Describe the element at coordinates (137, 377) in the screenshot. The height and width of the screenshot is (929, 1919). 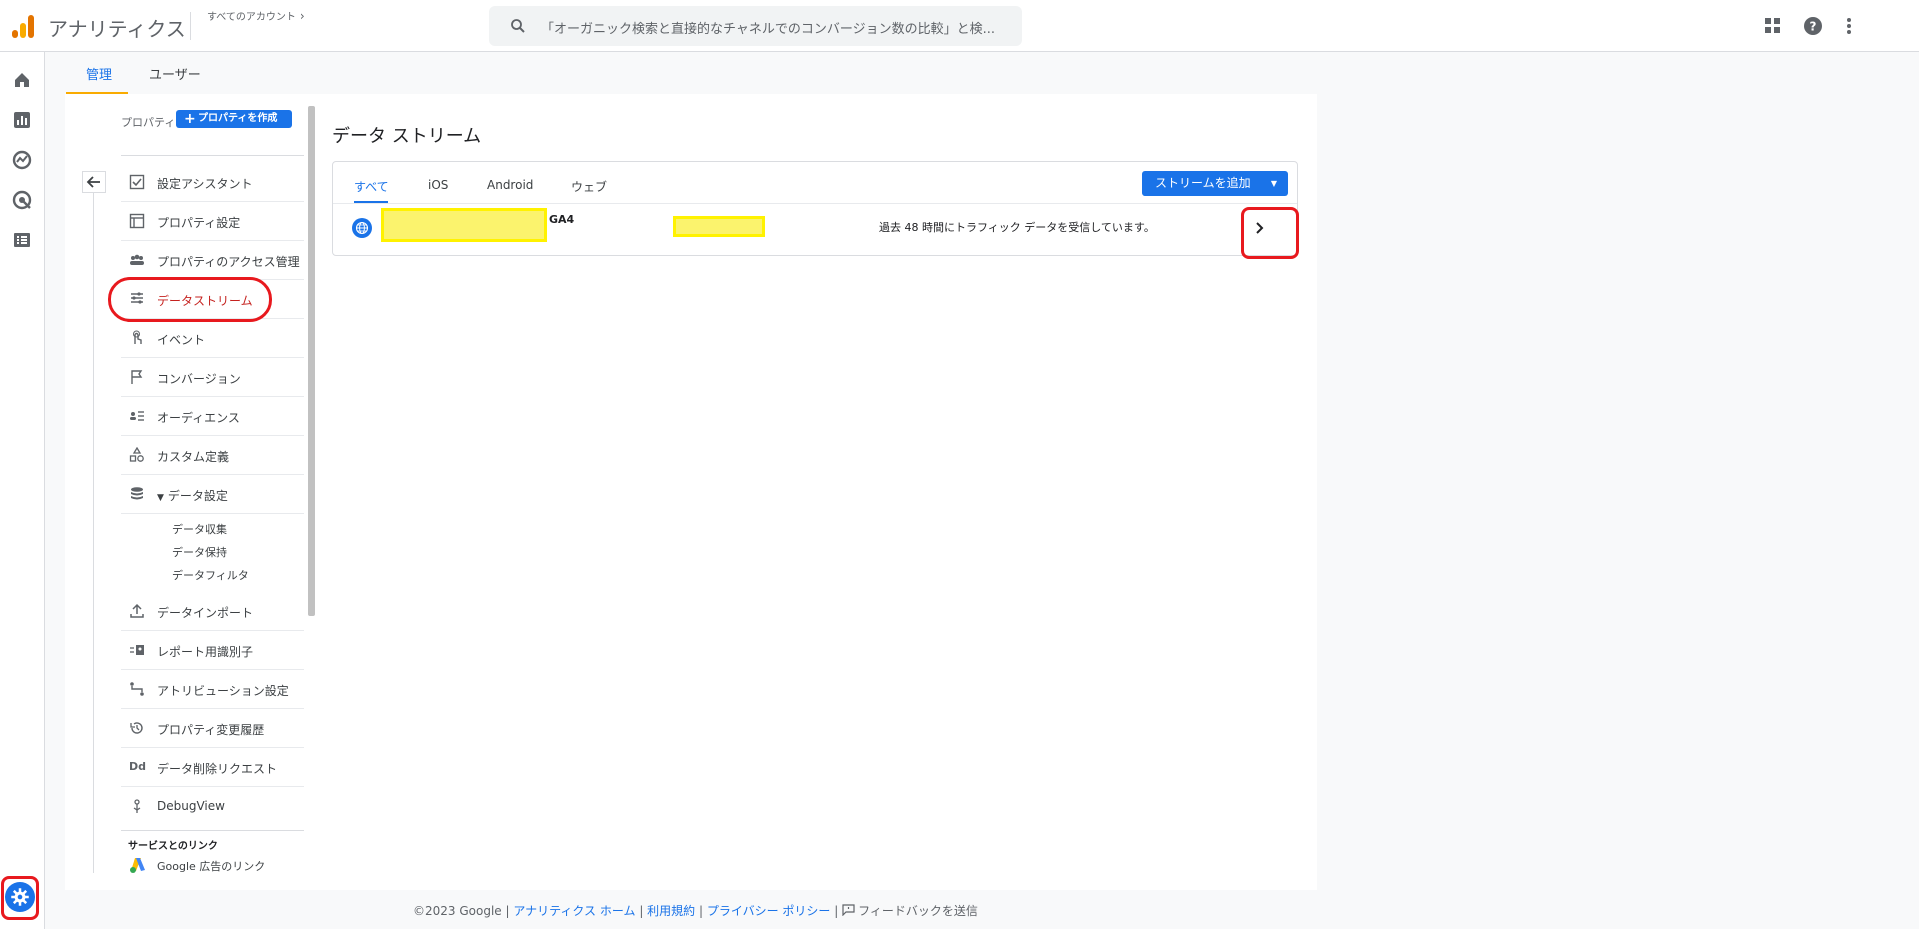
I see `flag-icon` at that location.